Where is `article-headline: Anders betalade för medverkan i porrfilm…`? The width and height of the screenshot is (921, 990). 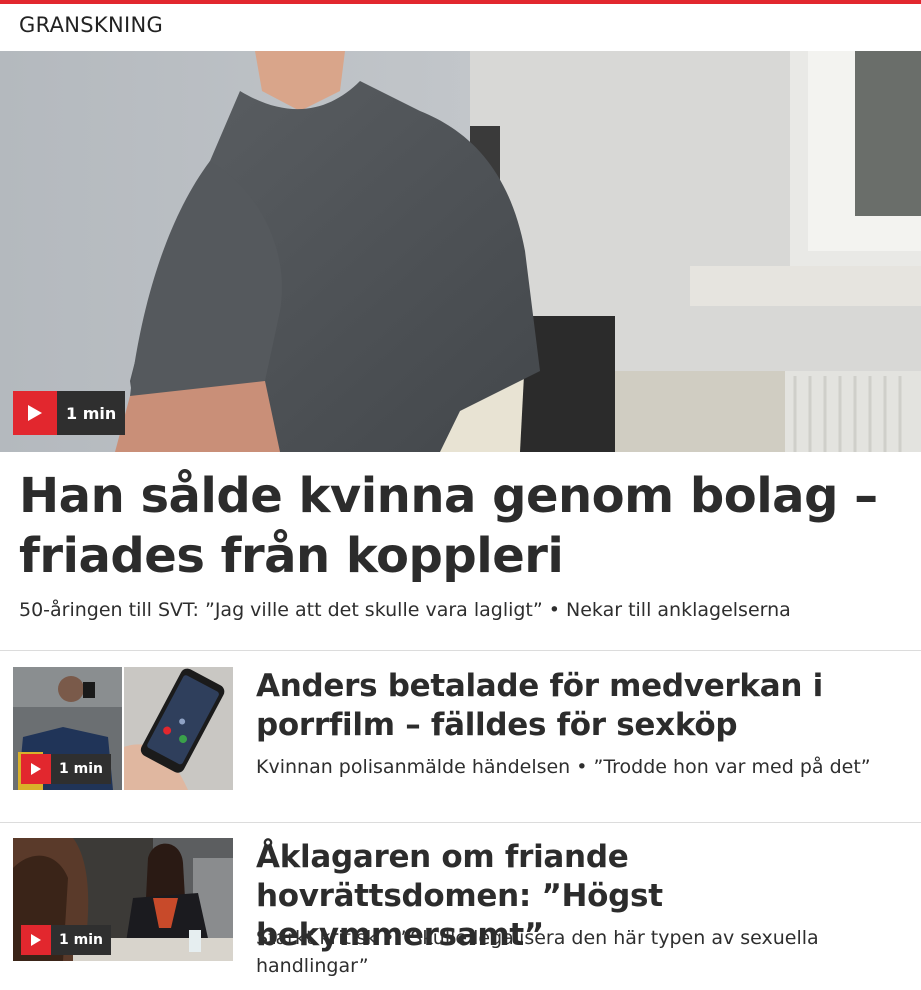
article-headline: Anders betalade för medverkan i porrfilm… is located at coordinates (583, 706).